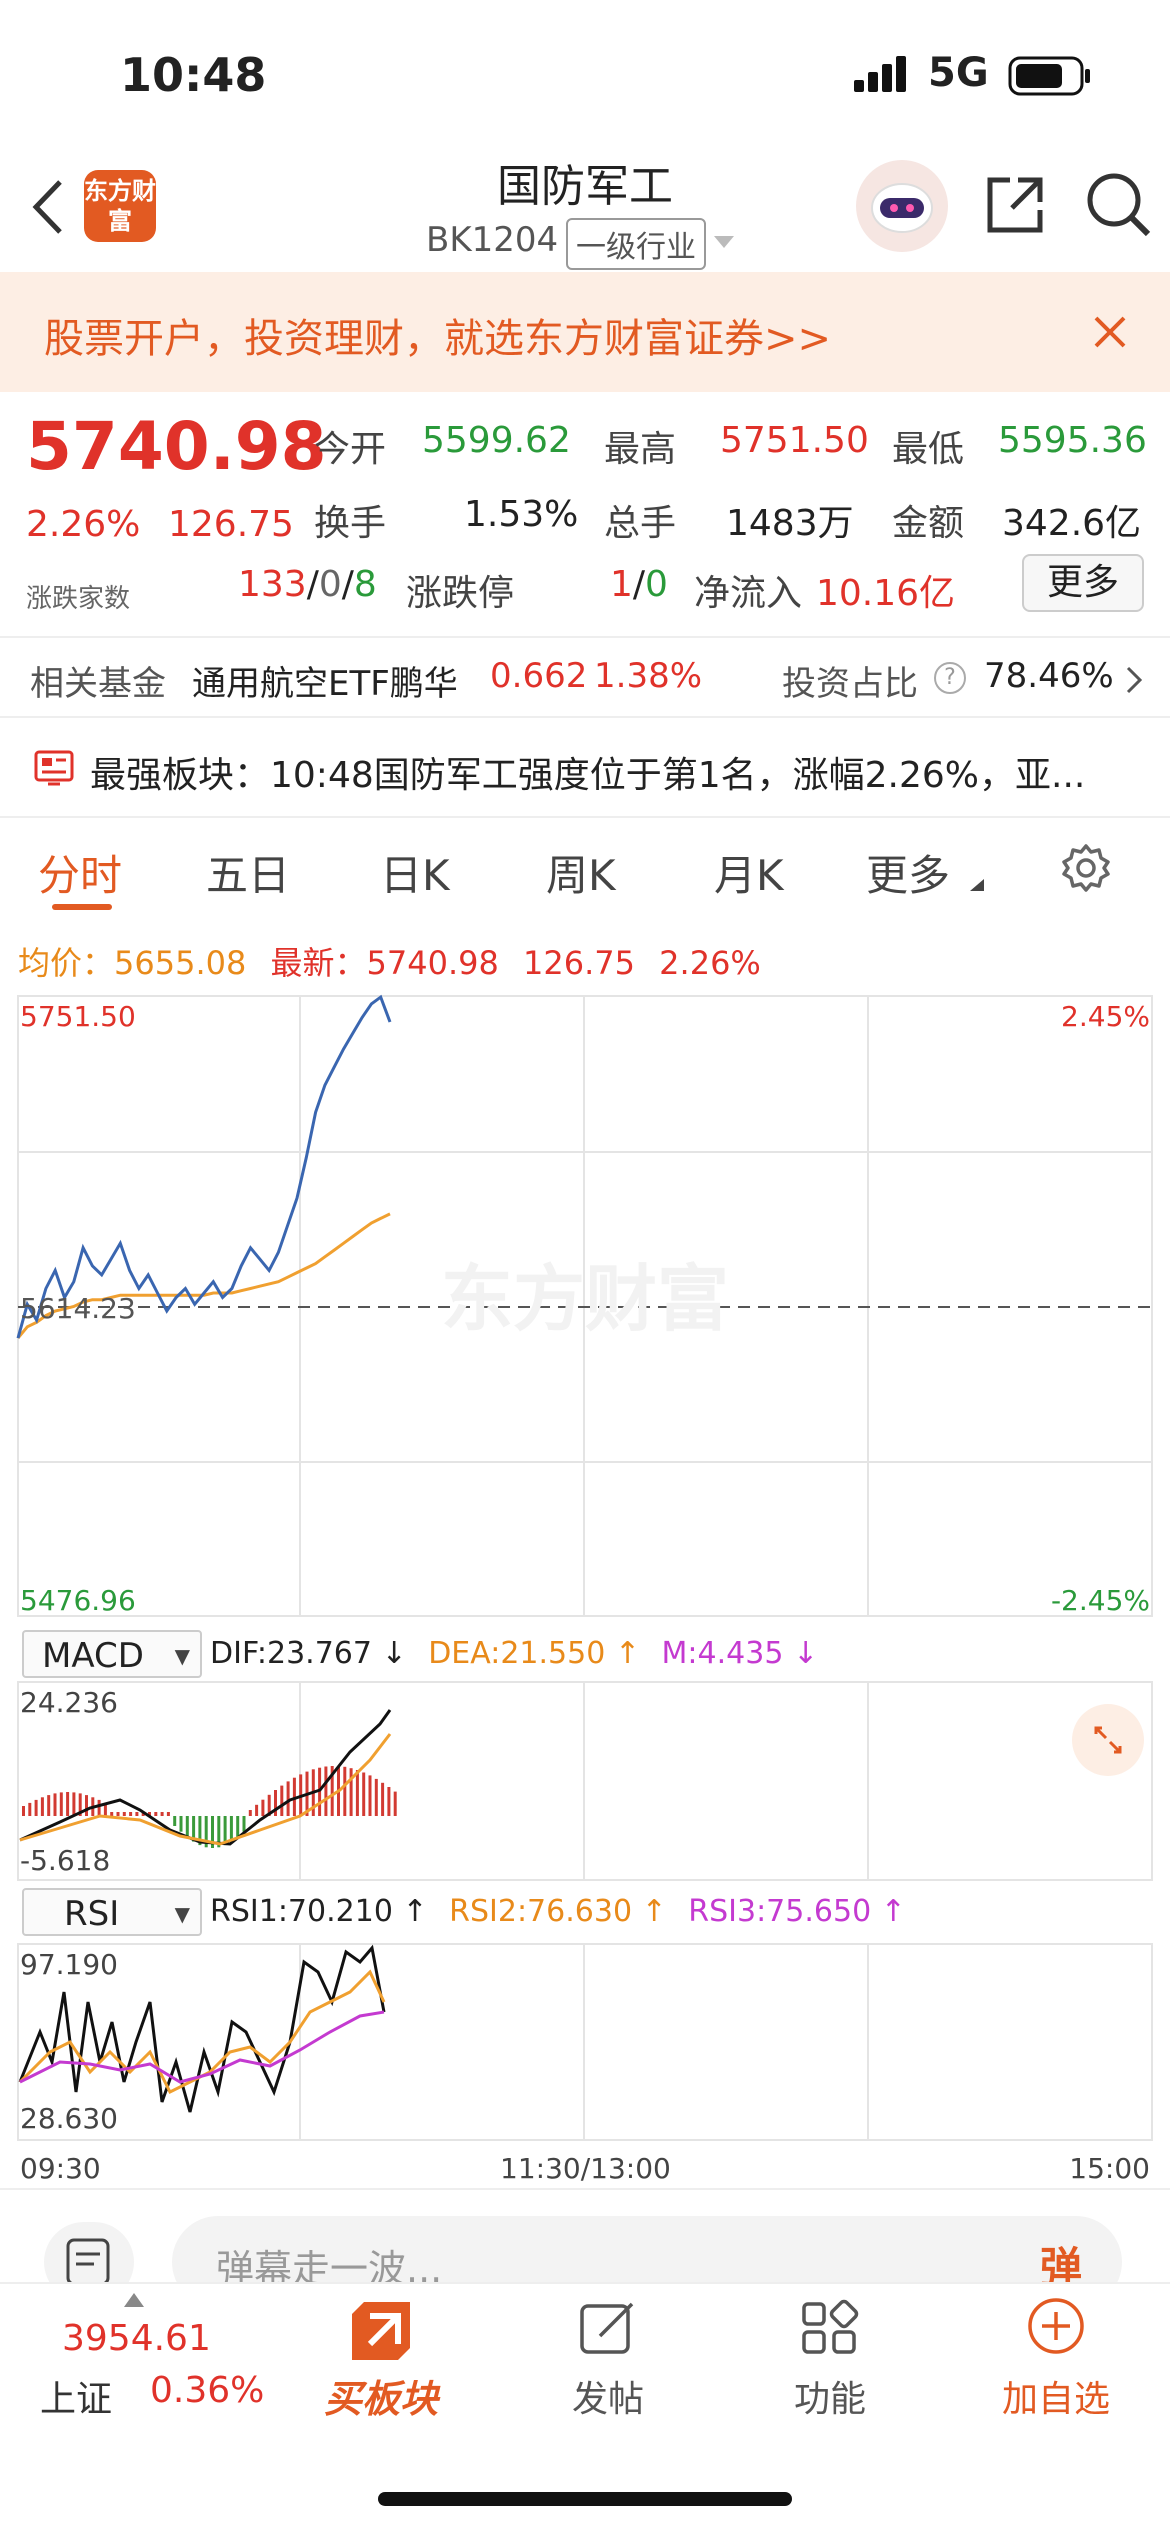  I want to click on avg-label: 均价：, so click(66, 963).